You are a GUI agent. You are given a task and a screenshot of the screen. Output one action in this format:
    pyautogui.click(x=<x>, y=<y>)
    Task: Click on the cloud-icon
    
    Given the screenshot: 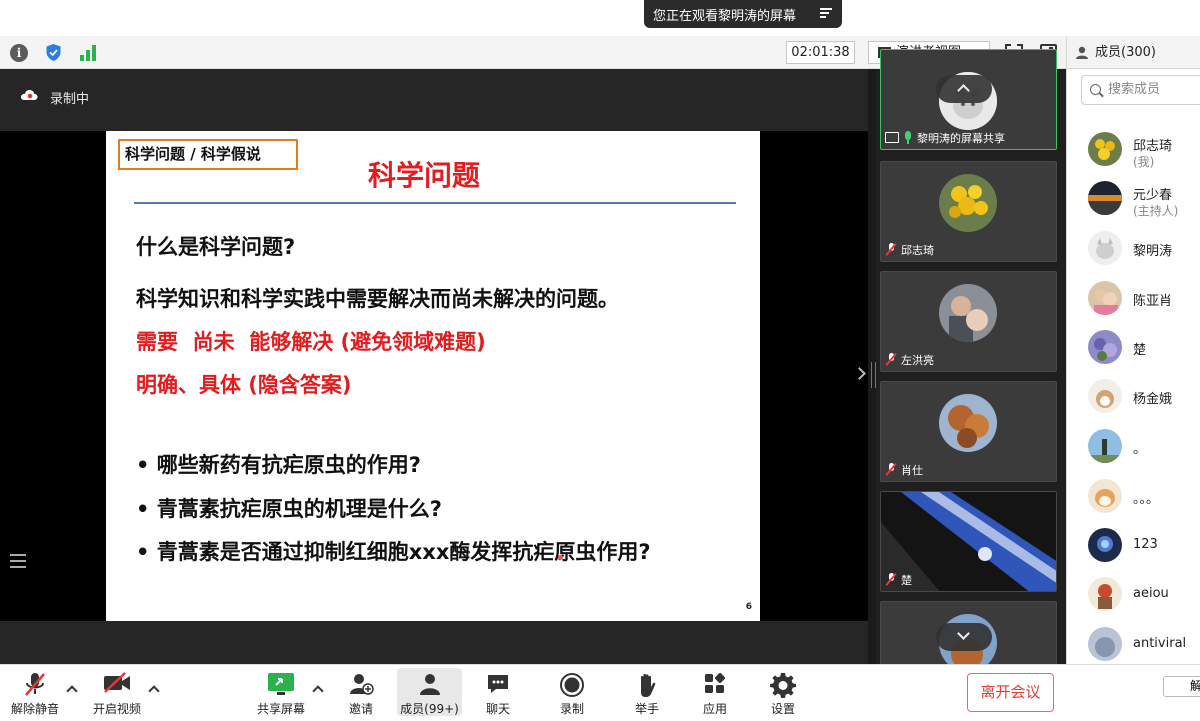 What is the action you would take?
    pyautogui.click(x=29, y=95)
    